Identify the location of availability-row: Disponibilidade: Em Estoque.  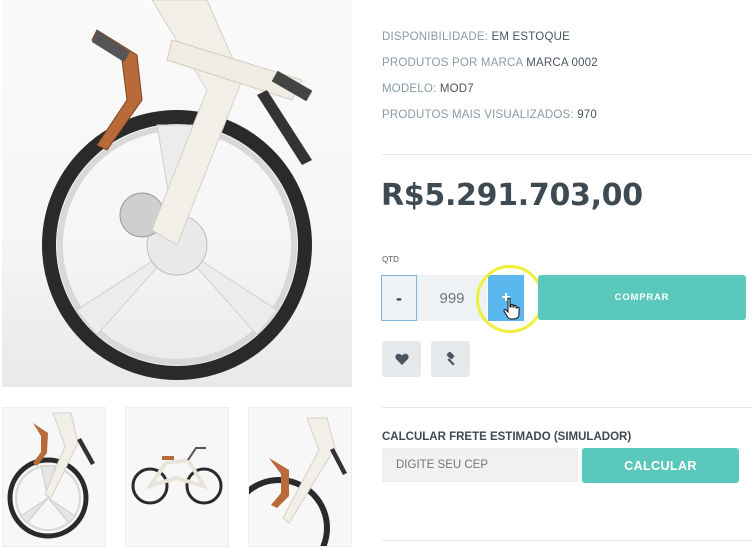
(476, 37).